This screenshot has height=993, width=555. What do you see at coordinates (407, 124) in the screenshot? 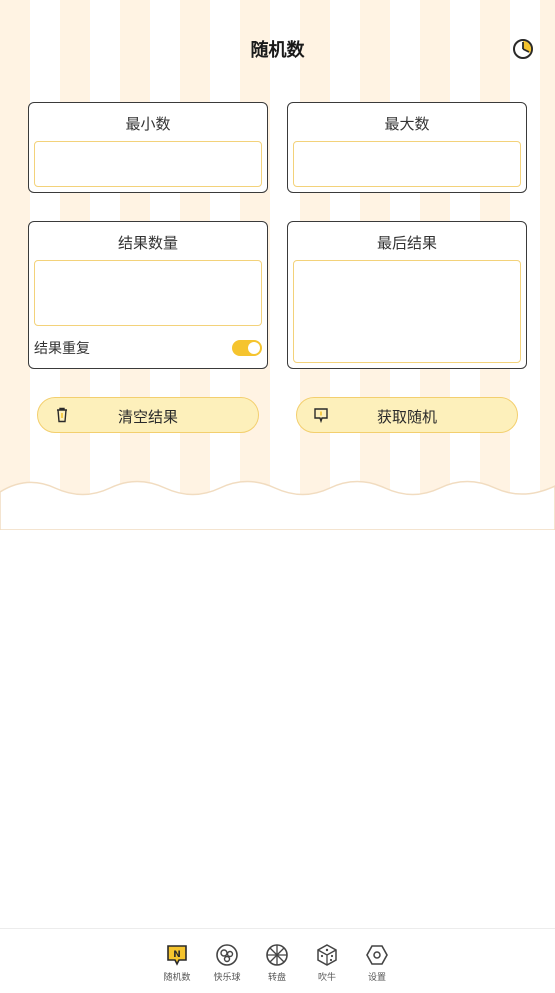
I see `max-title: 最大数` at bounding box center [407, 124].